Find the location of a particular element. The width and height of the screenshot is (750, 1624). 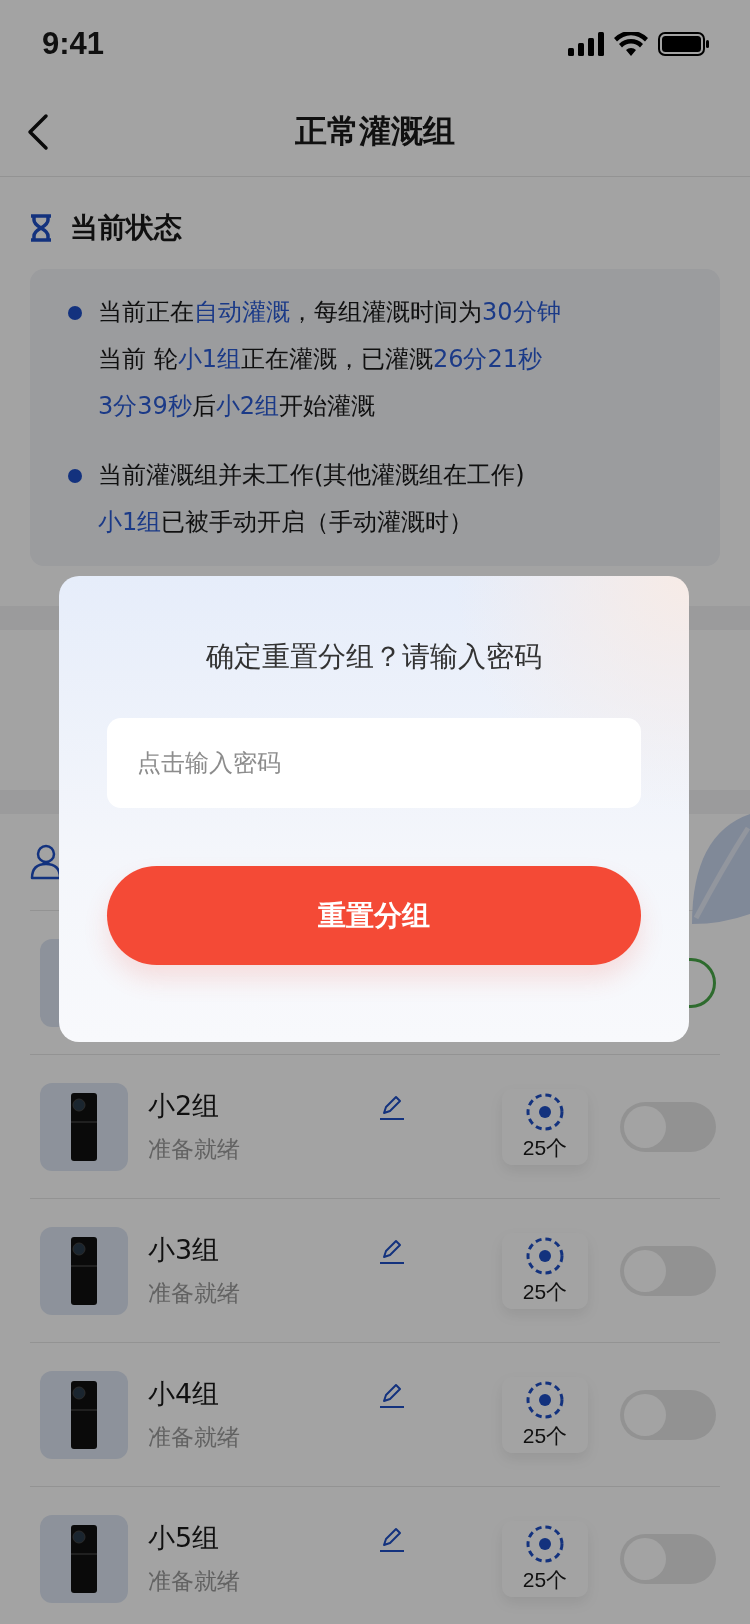

page-title: 正常灌溉组 is located at coordinates (375, 131).